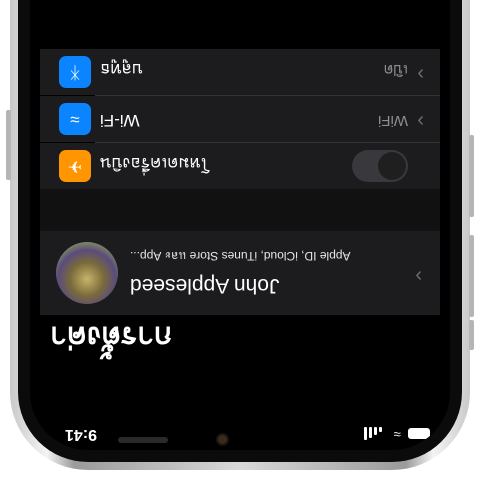 This screenshot has width=480, height=480. Describe the element at coordinates (205, 285) in the screenshot. I see `profile-name: John Appleseed` at that location.